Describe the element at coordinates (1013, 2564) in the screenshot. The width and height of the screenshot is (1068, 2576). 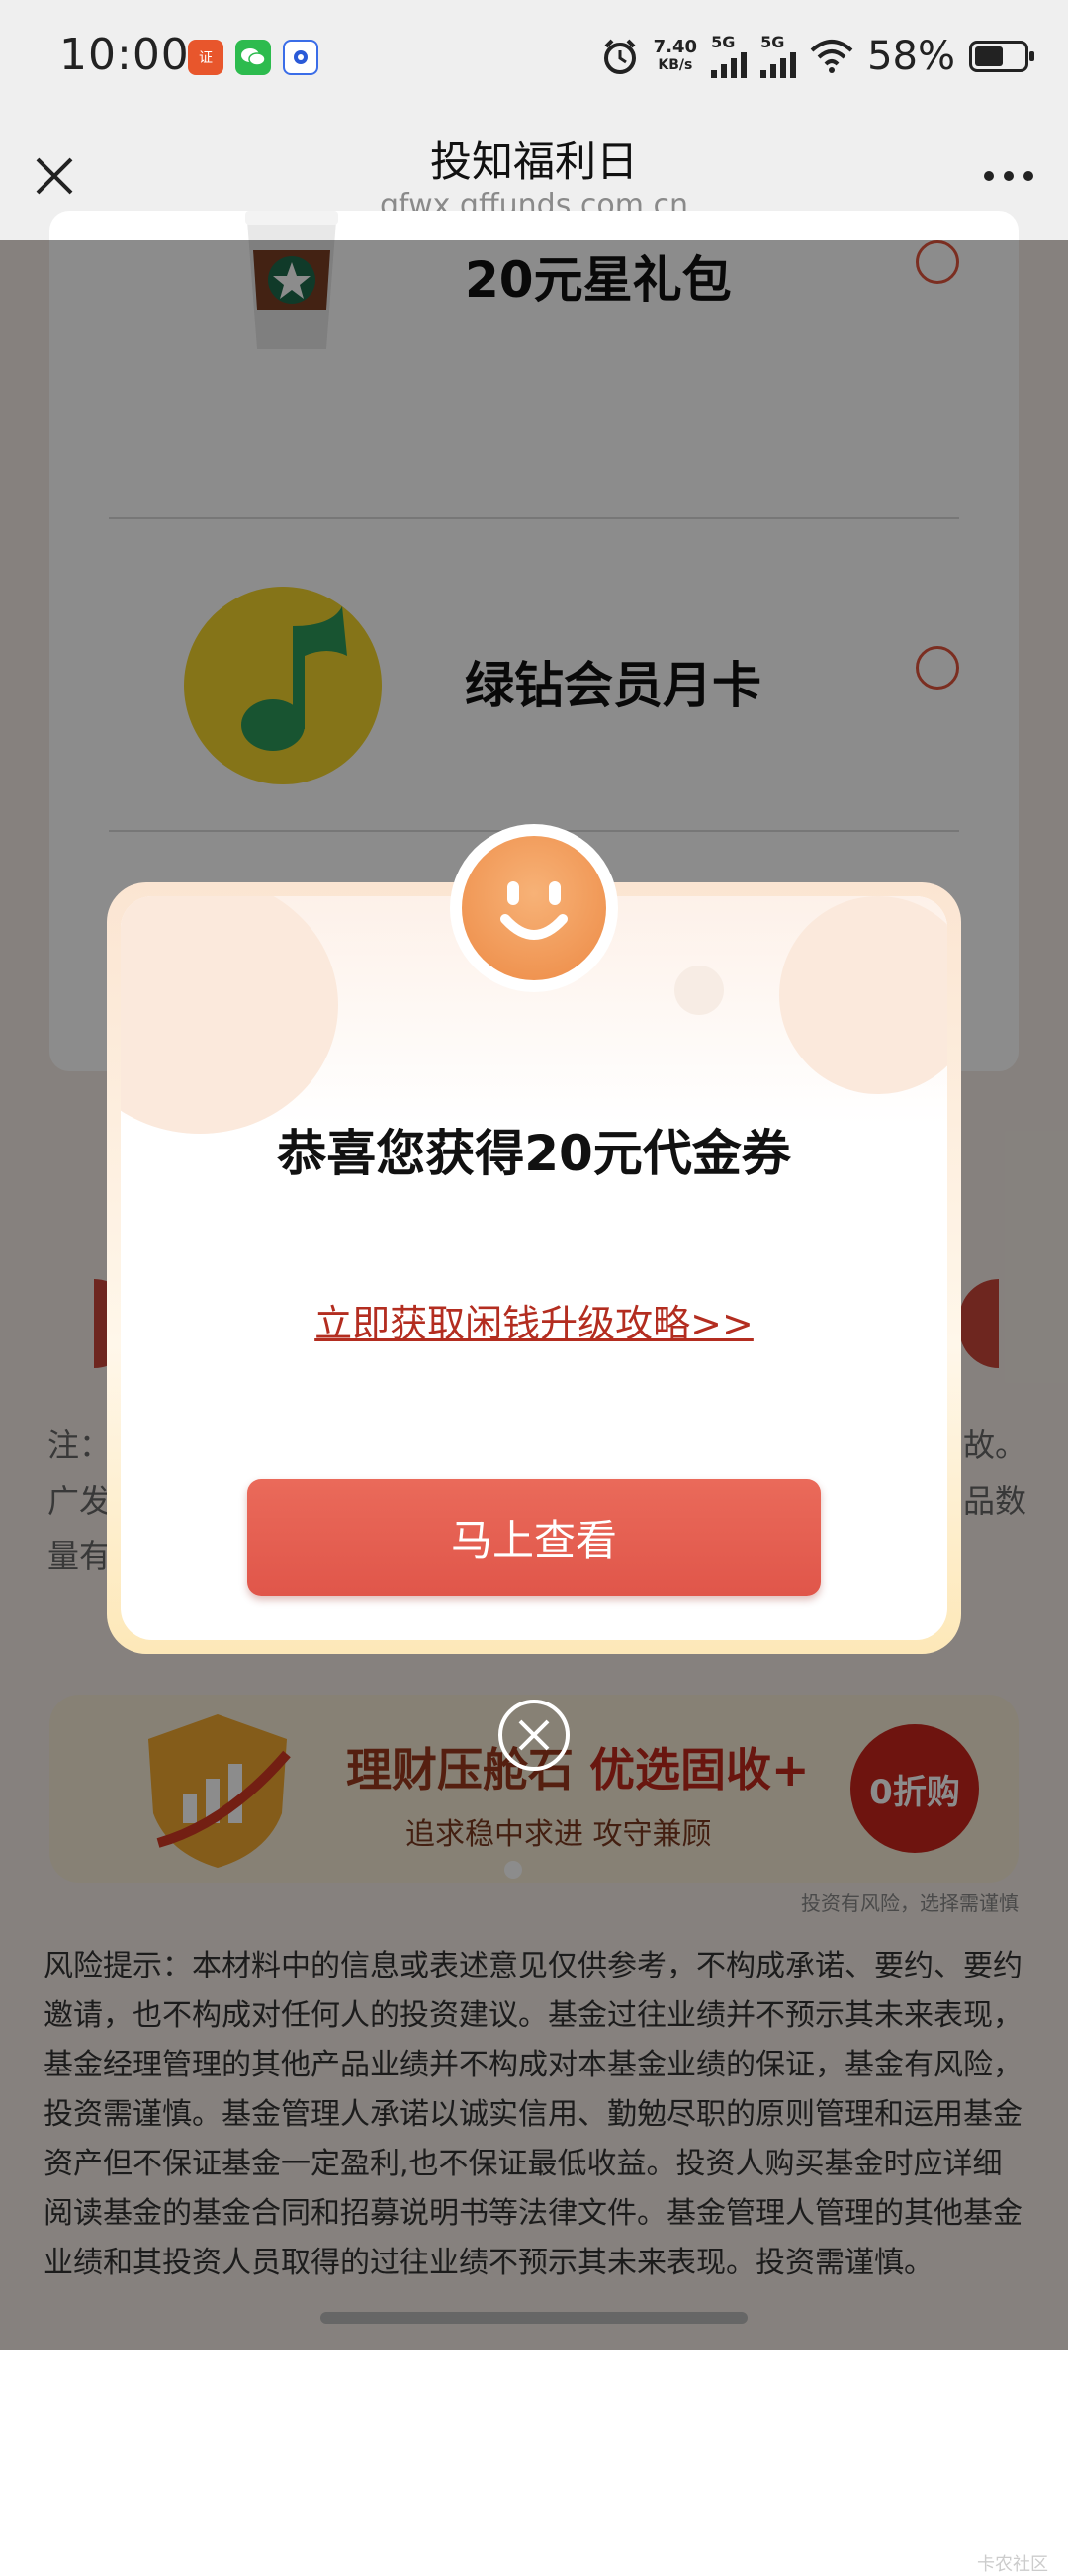
I see `watermark: 卡农社区` at that location.